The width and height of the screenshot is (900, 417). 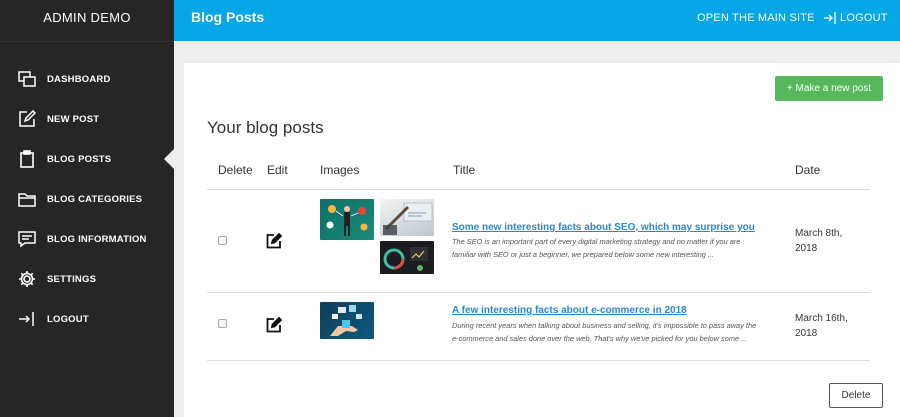 What do you see at coordinates (407, 217) in the screenshot?
I see `post-image-laptop-desk` at bounding box center [407, 217].